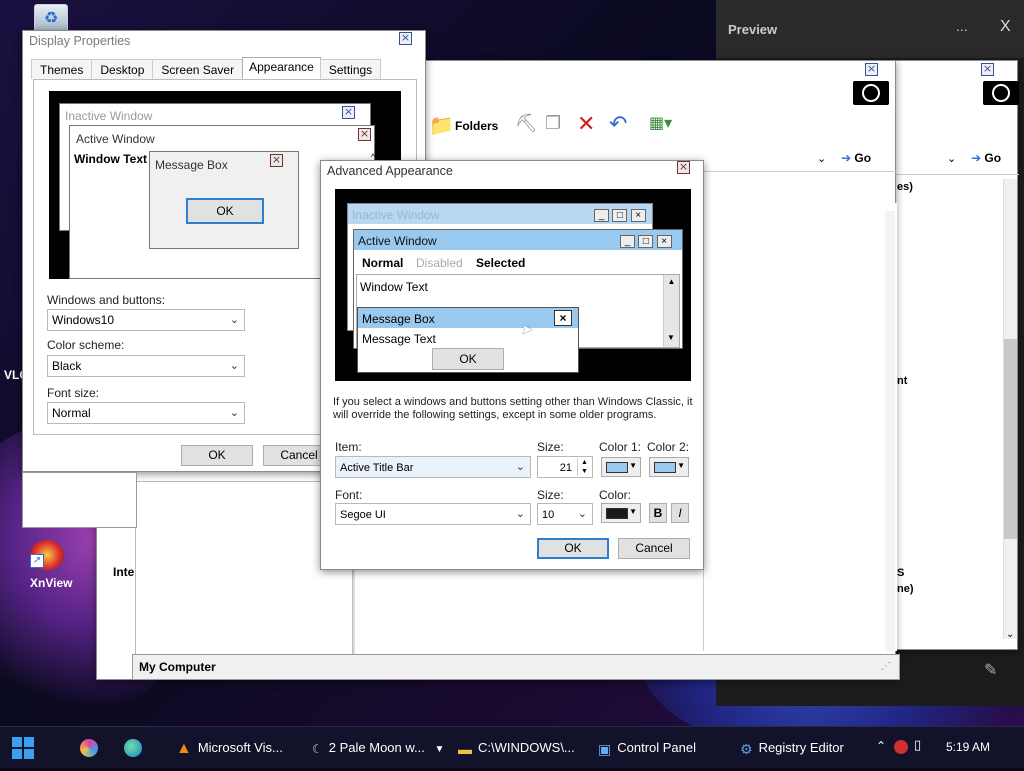 This screenshot has width=1024, height=771. Describe the element at coordinates (1010, 409) in the screenshot. I see `scrollbar: ⌄` at that location.